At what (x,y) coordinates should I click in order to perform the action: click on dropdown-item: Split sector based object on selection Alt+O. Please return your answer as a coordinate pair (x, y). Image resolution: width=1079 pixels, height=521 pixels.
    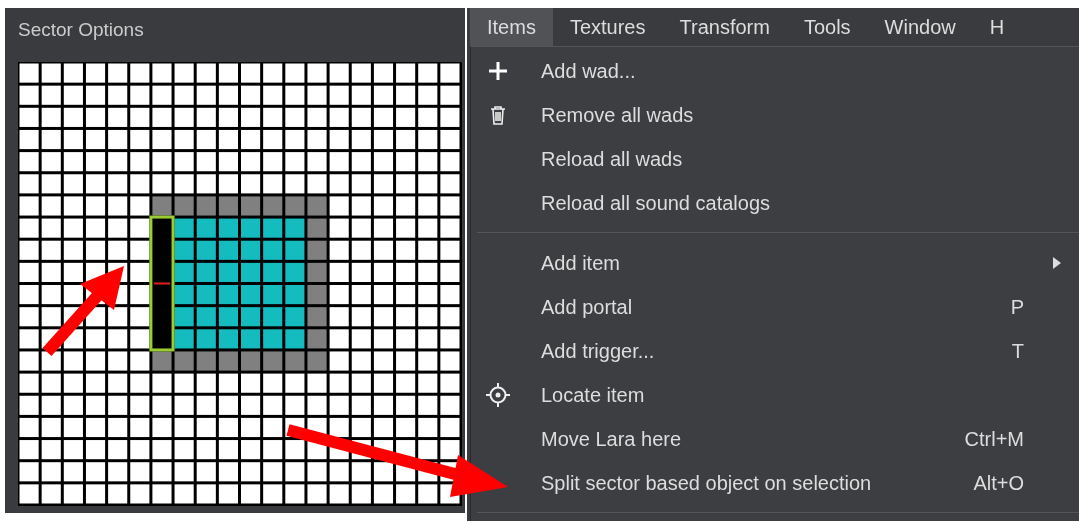
    Looking at the image, I should click on (810, 483).